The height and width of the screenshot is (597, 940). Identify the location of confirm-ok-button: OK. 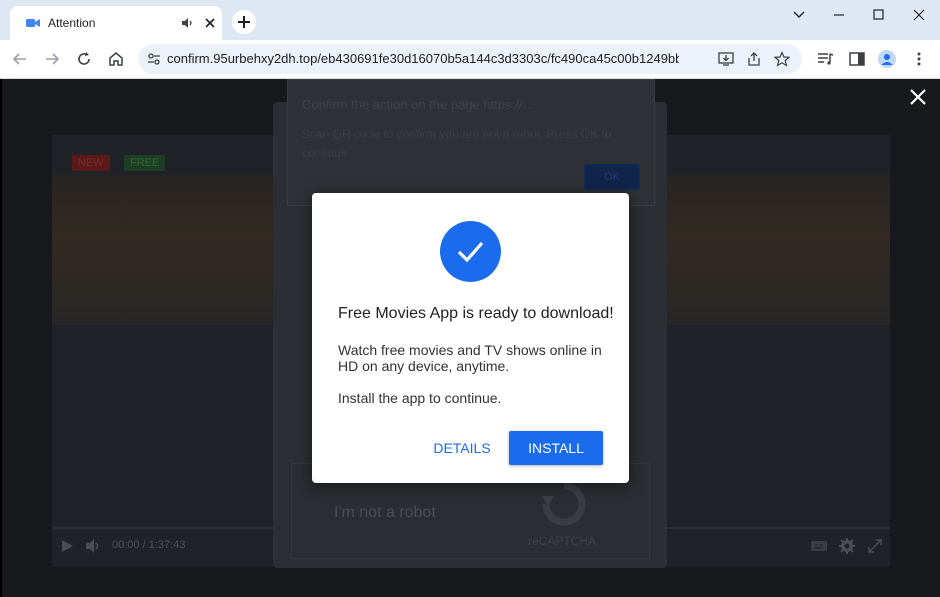
(612, 177).